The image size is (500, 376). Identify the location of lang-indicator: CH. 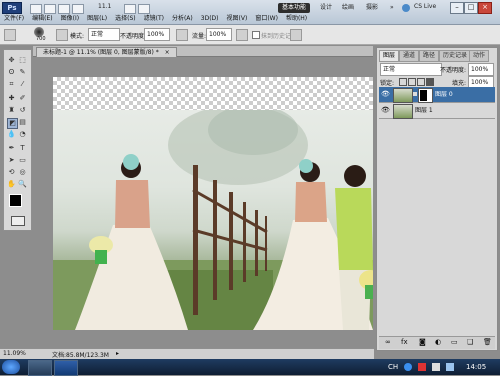
(393, 367).